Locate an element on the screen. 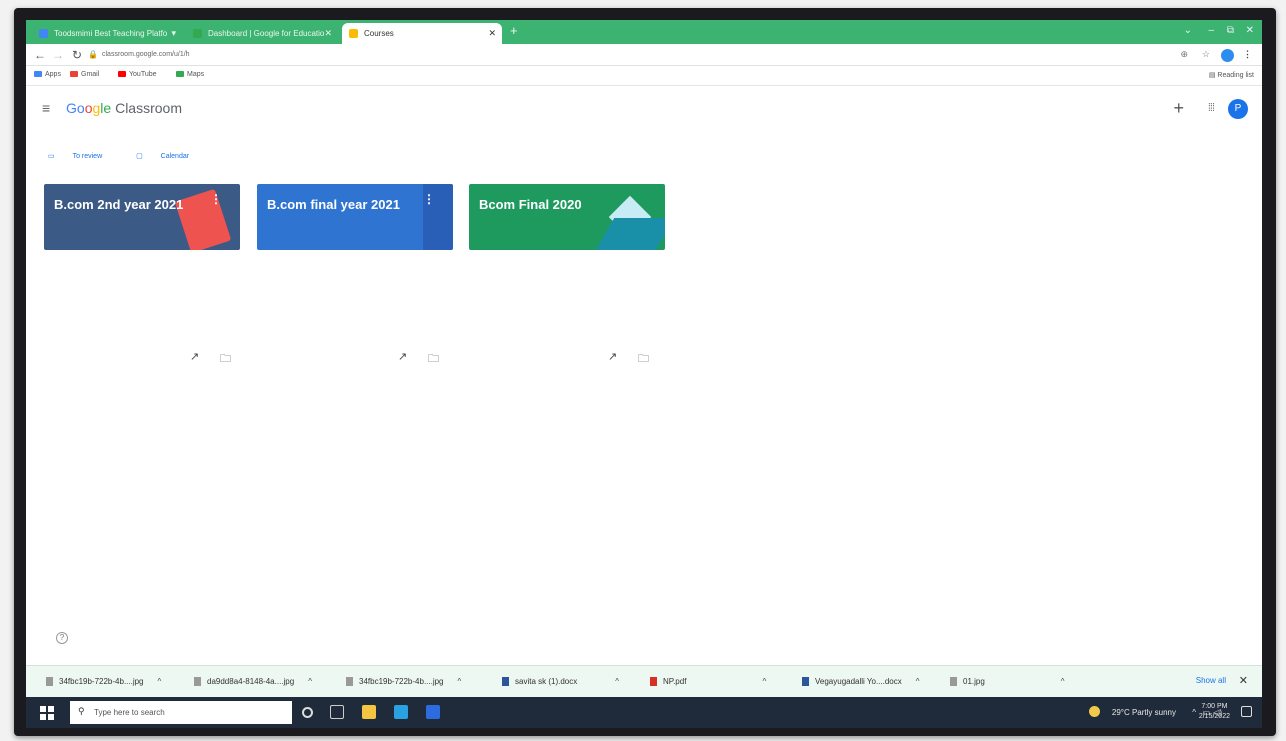  course-title: B.com 2nd year 2021 is located at coordinates (118, 204).